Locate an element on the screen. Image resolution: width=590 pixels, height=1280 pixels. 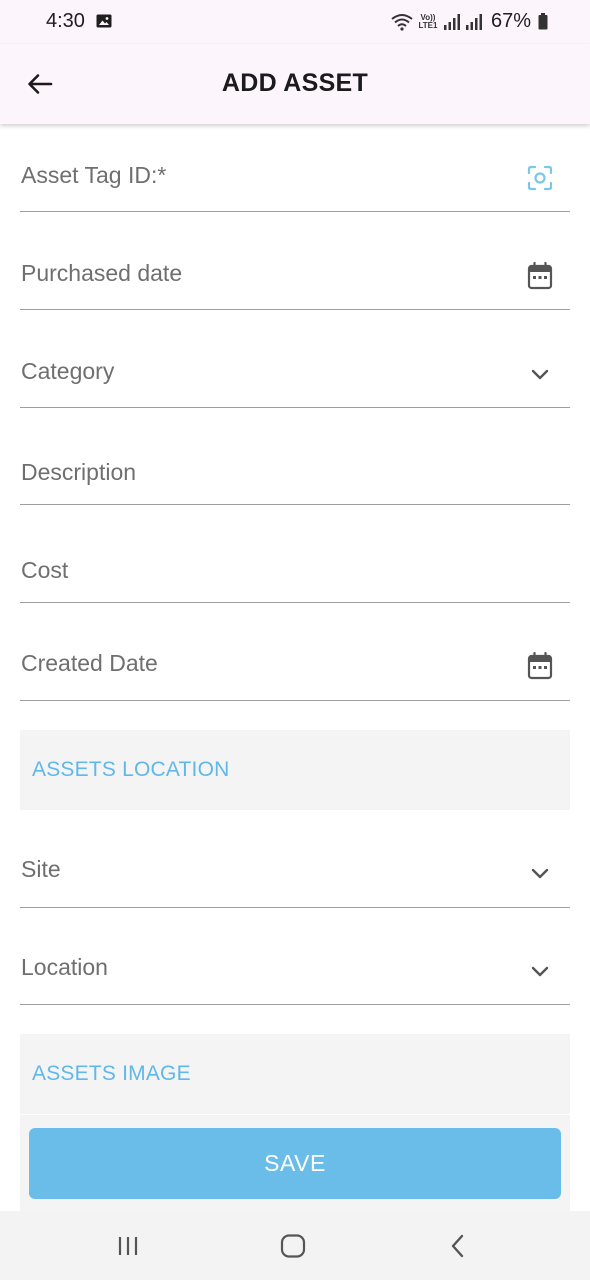
asset-tag-id-field: Asset Tag ID:* is located at coordinates (295, 163).